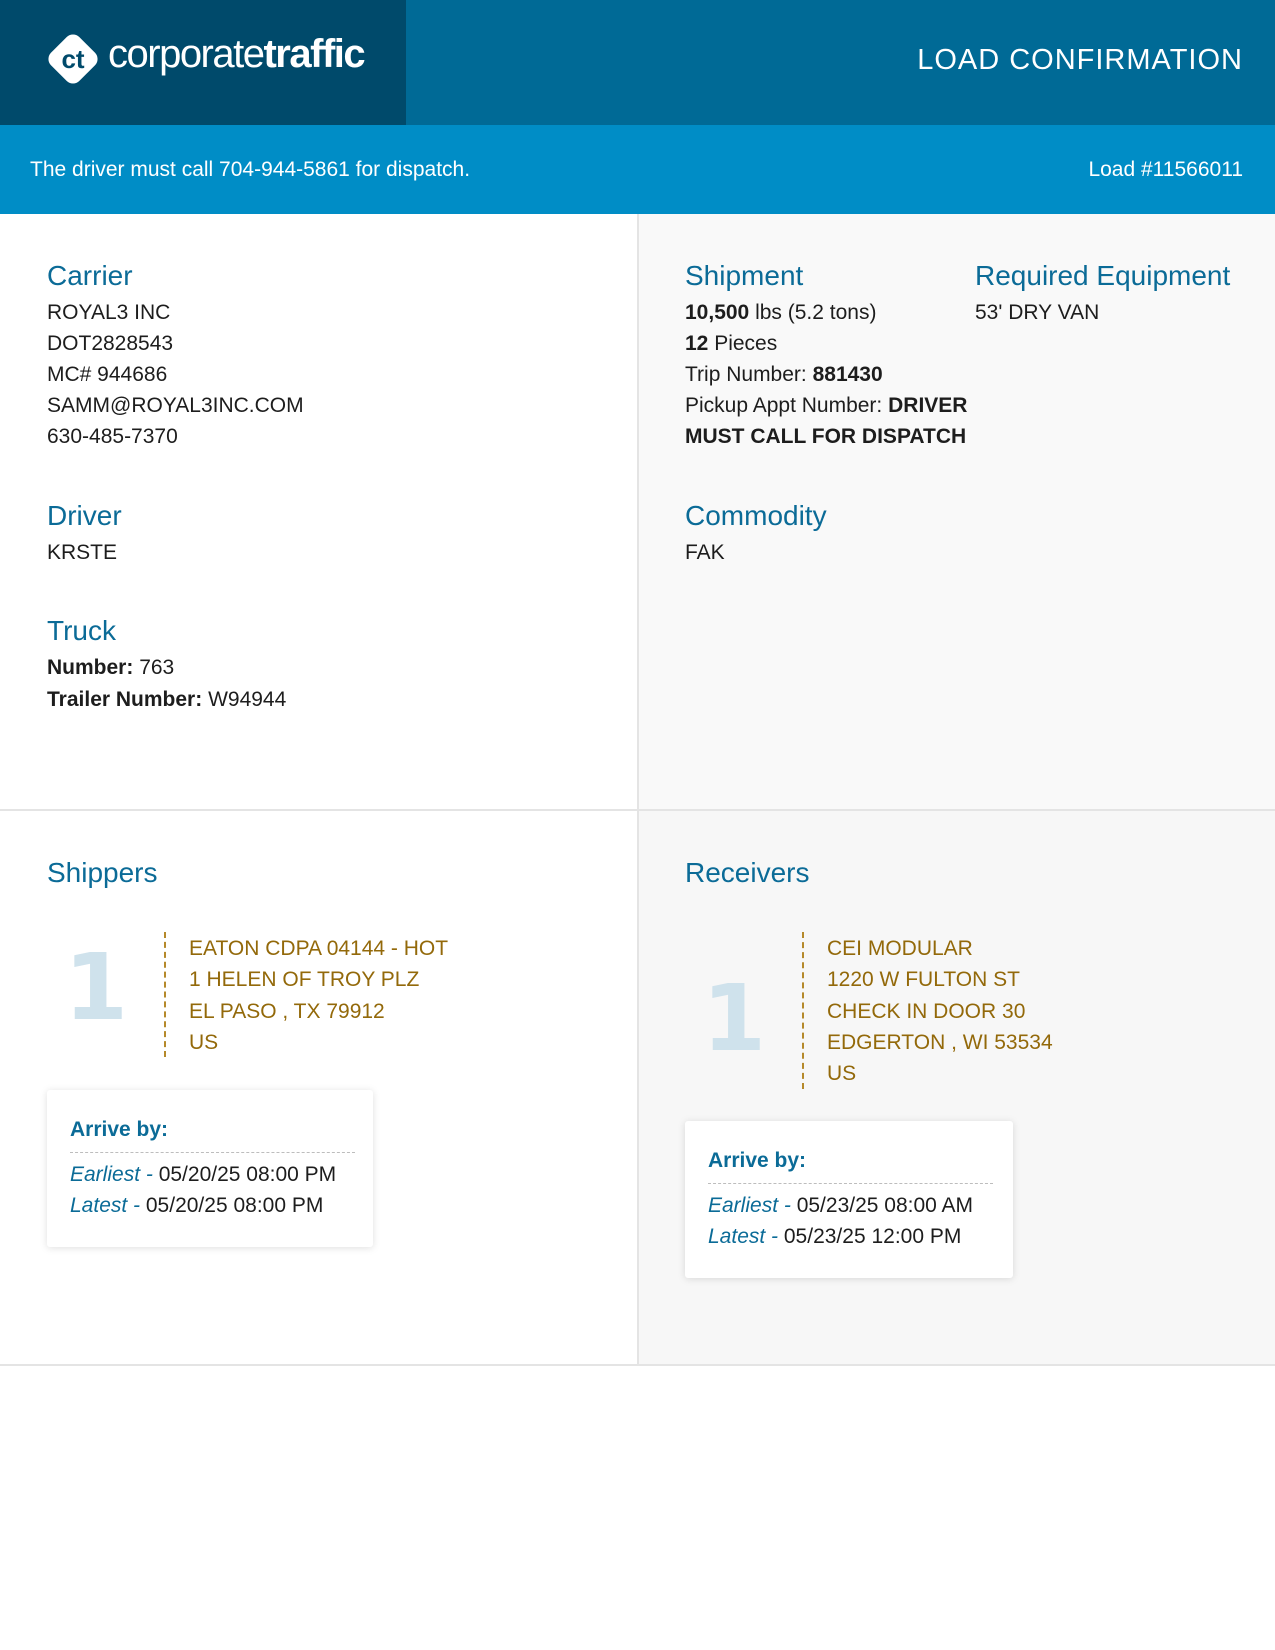 The height and width of the screenshot is (1650, 1275). What do you see at coordinates (637, 62) in the screenshot?
I see `page-header: ct corporatetraffic LOAD CONFIRMATION` at bounding box center [637, 62].